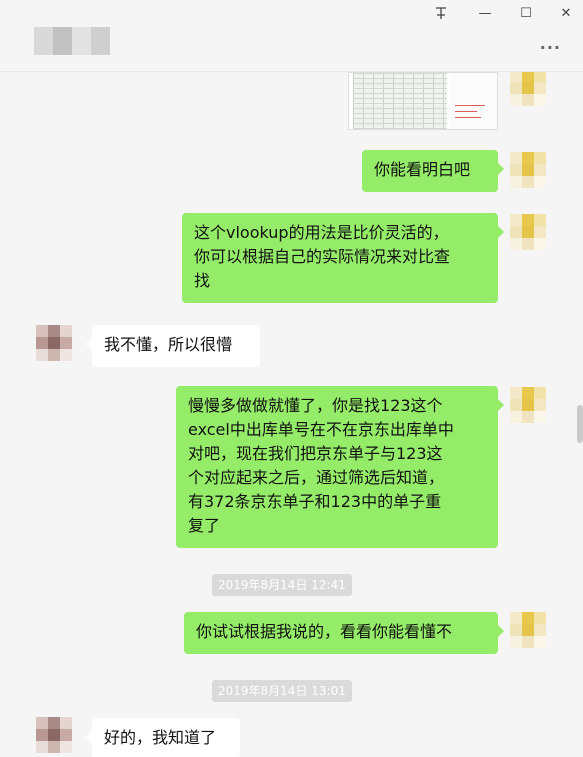 The height and width of the screenshot is (757, 583). What do you see at coordinates (315, 453) in the screenshot?
I see `message-line: 对吧，现在我们把京东单子与123这` at bounding box center [315, 453].